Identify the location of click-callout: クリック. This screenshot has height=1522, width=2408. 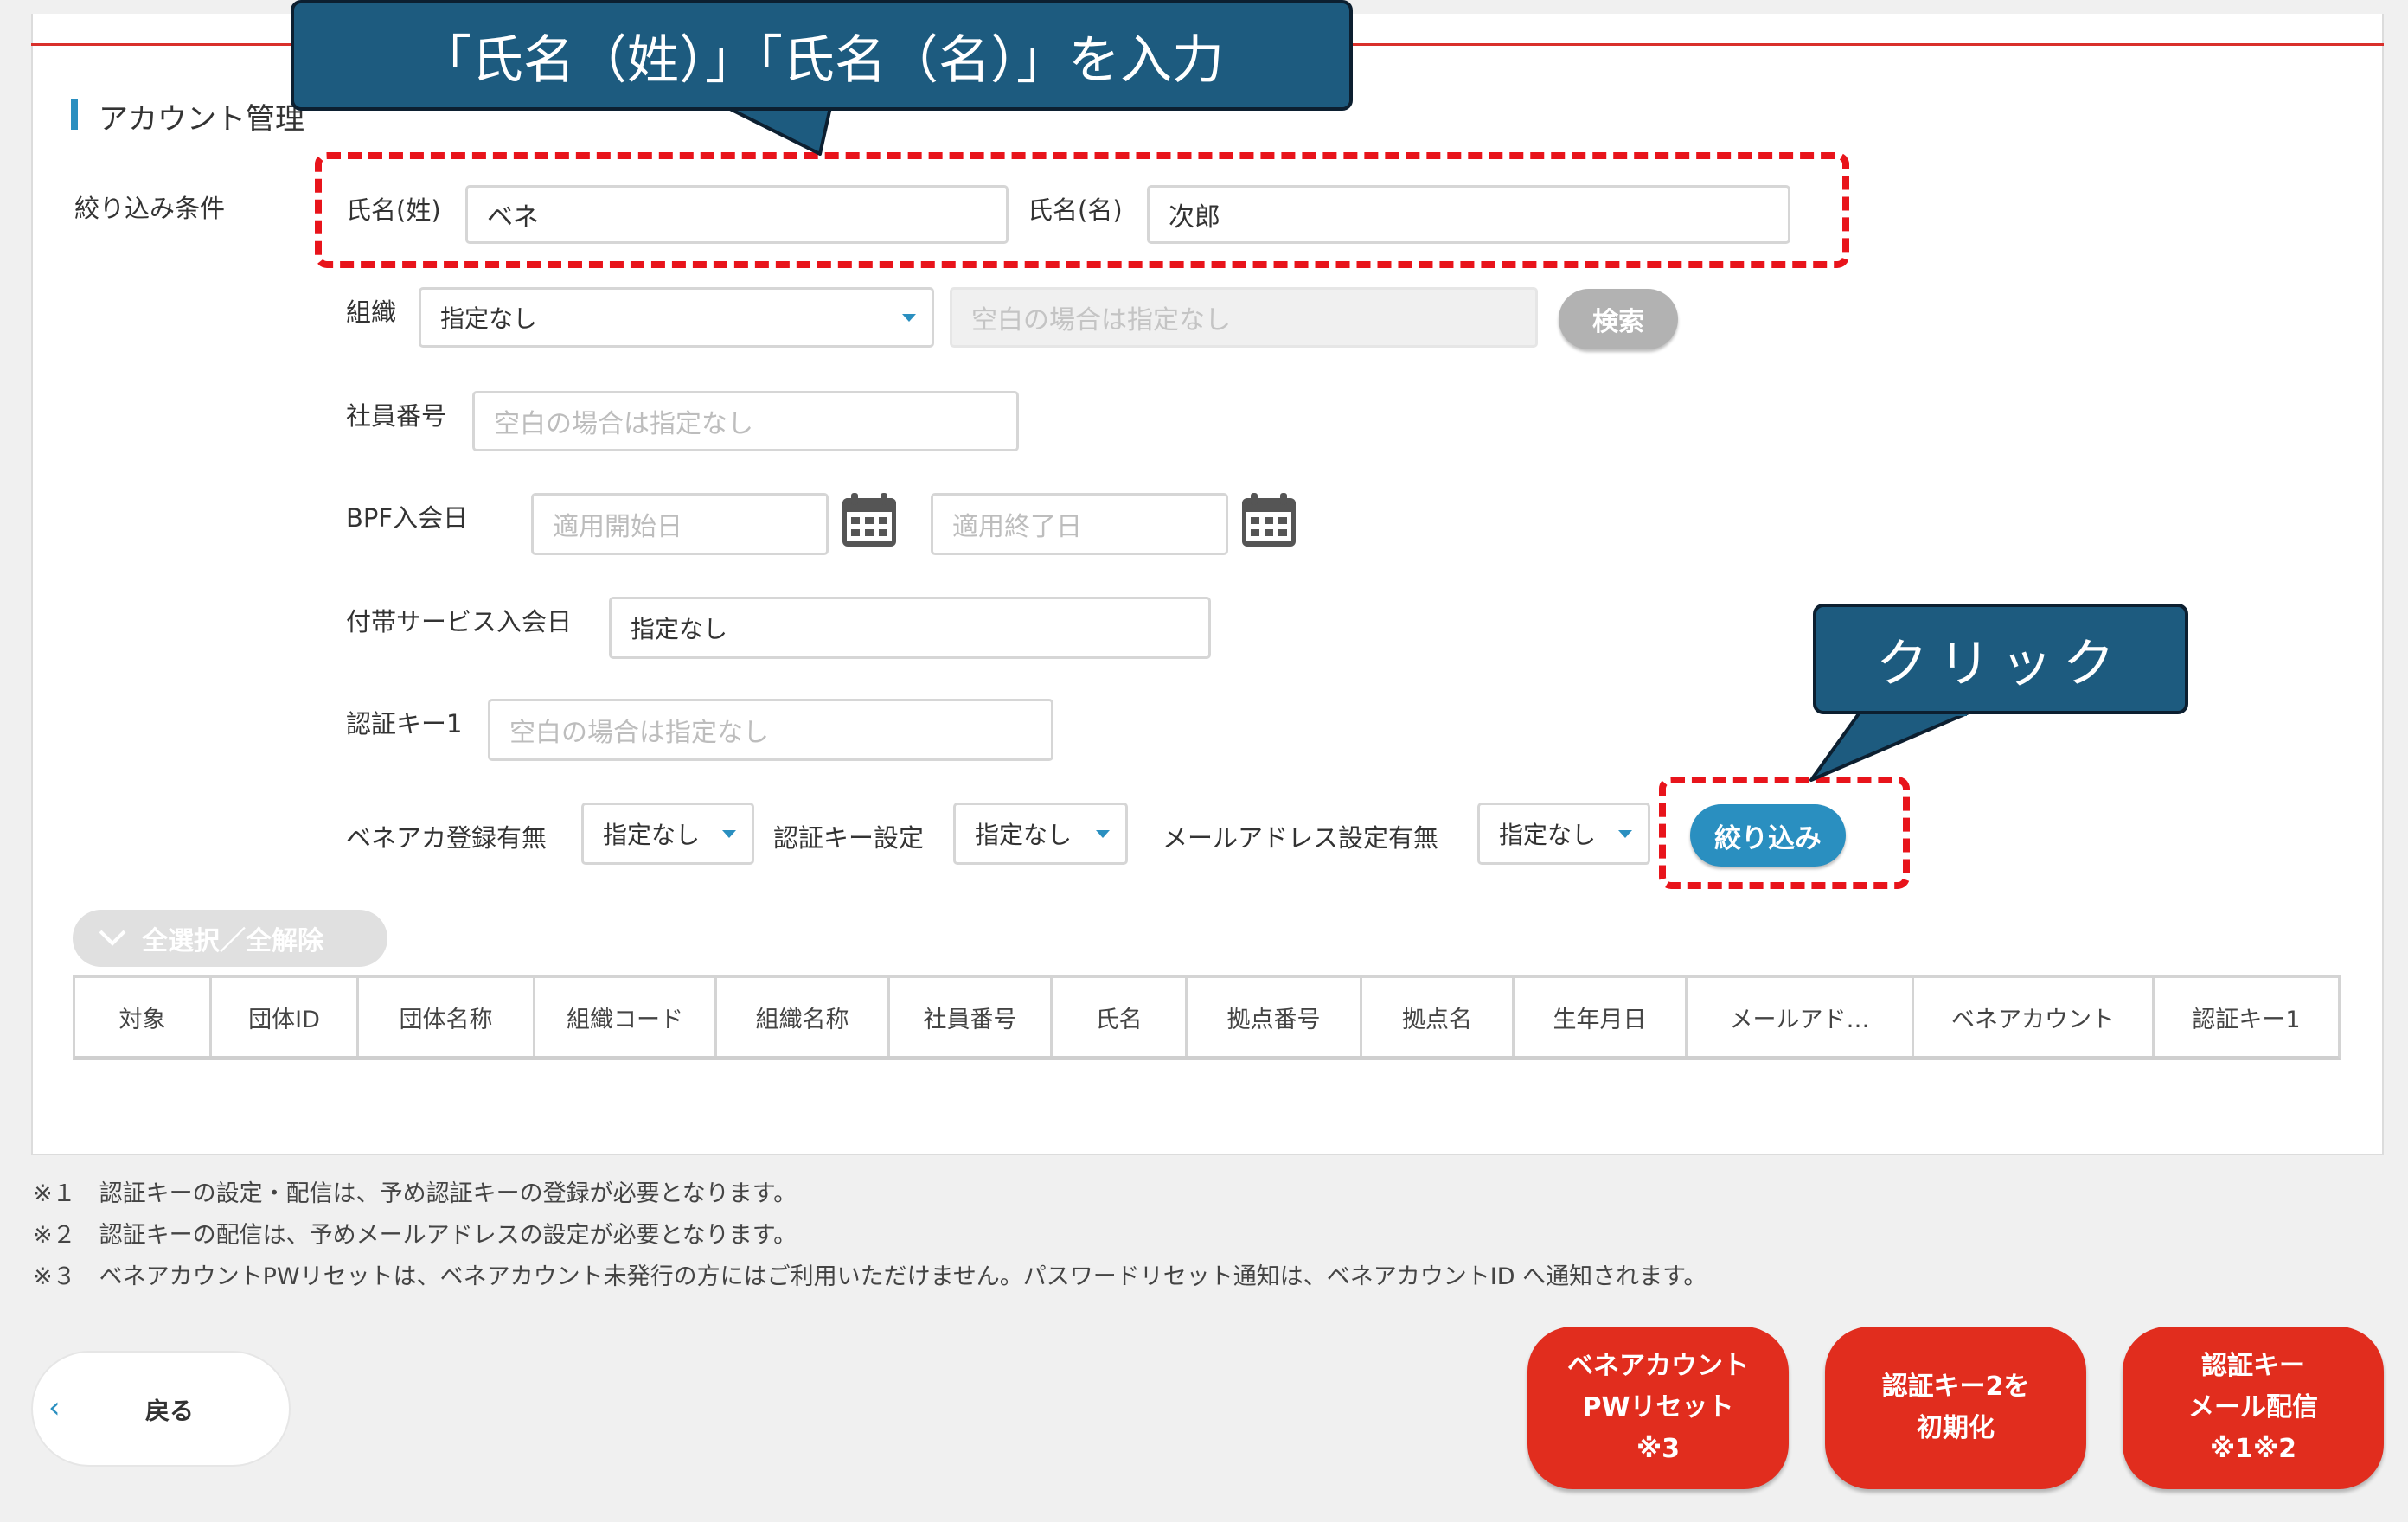
(2001, 659).